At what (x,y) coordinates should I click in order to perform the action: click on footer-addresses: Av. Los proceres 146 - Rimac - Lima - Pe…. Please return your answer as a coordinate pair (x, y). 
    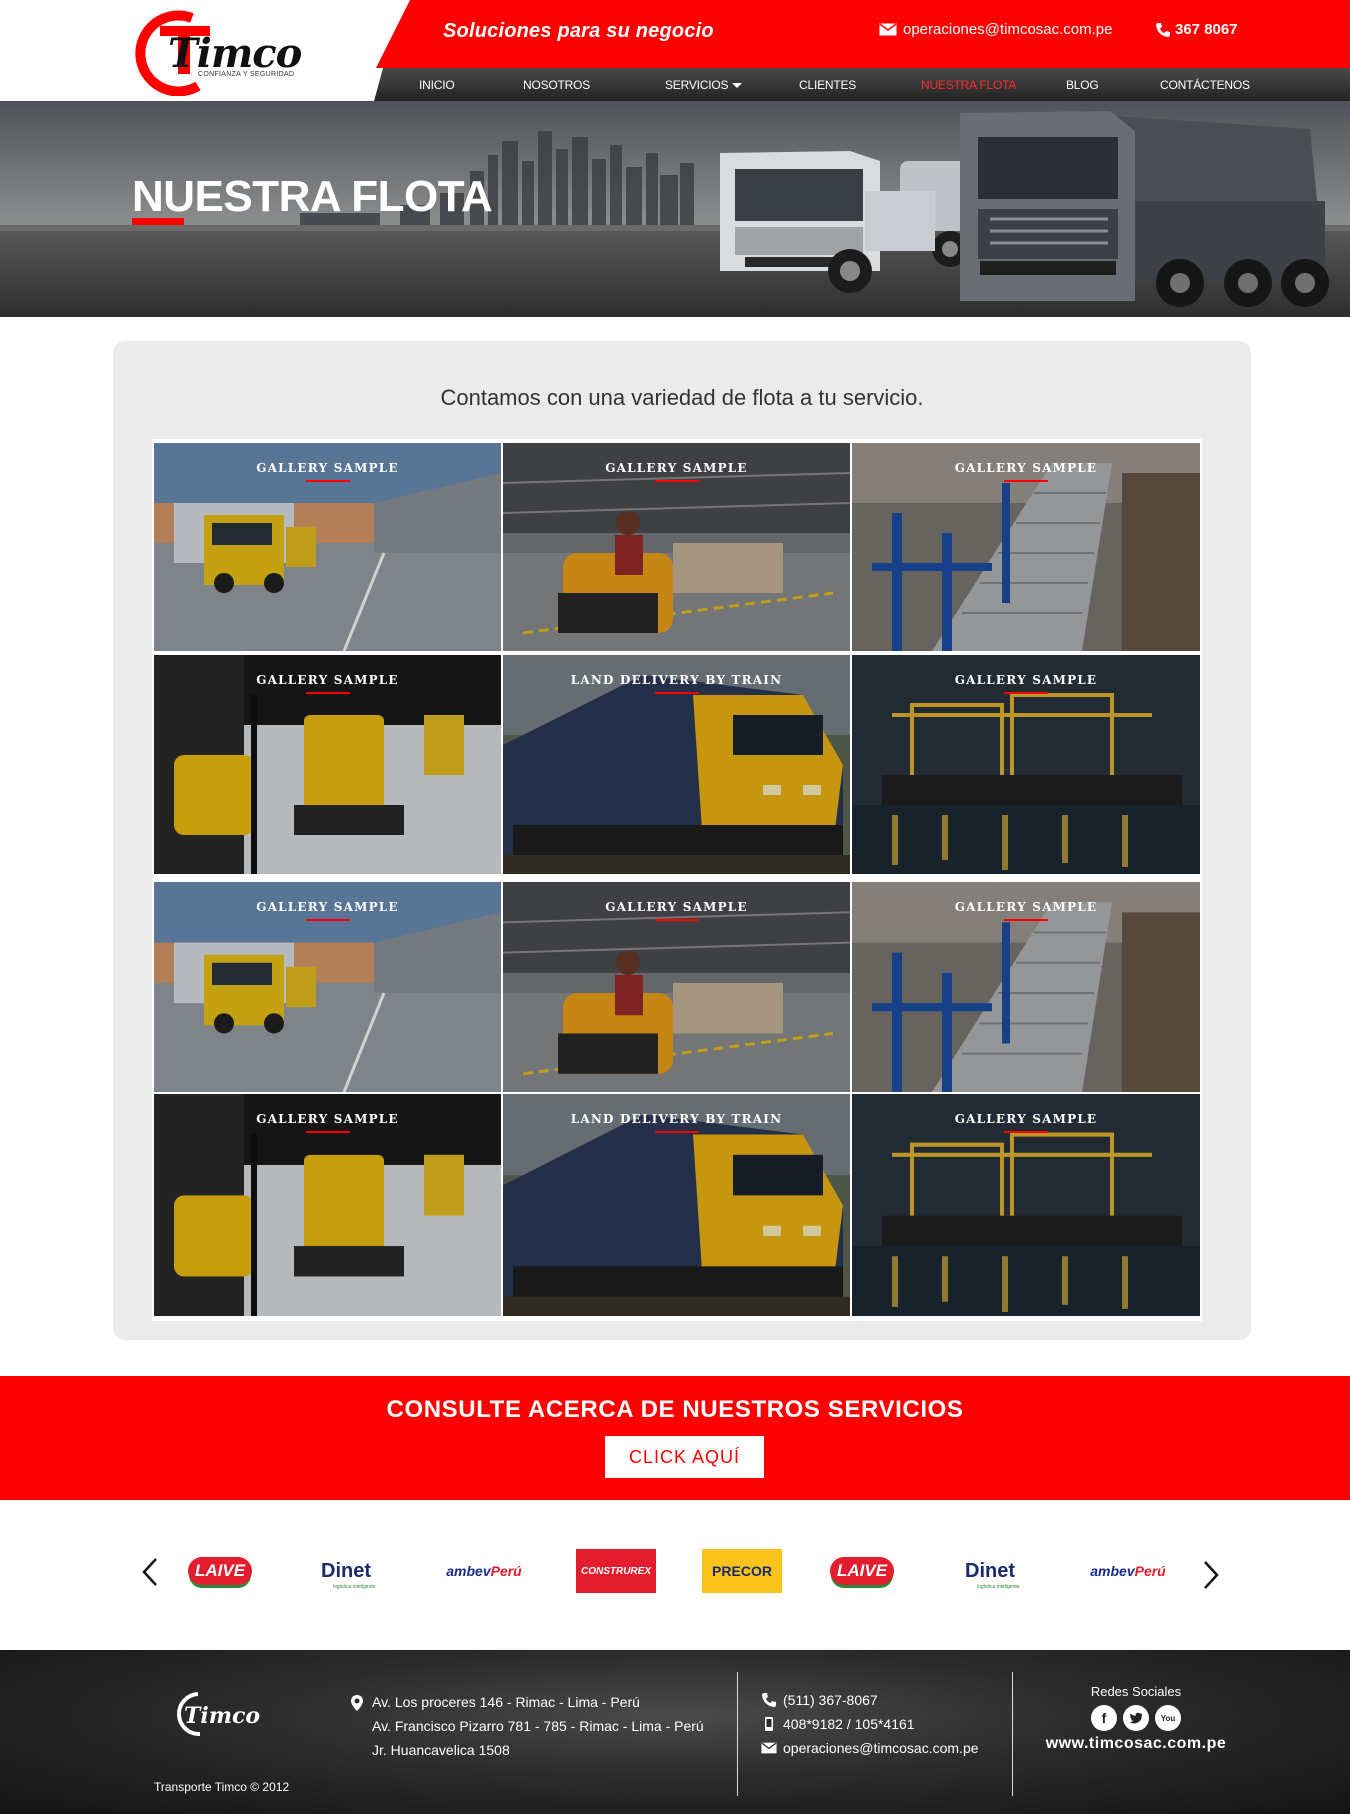
    Looking at the image, I should click on (527, 1726).